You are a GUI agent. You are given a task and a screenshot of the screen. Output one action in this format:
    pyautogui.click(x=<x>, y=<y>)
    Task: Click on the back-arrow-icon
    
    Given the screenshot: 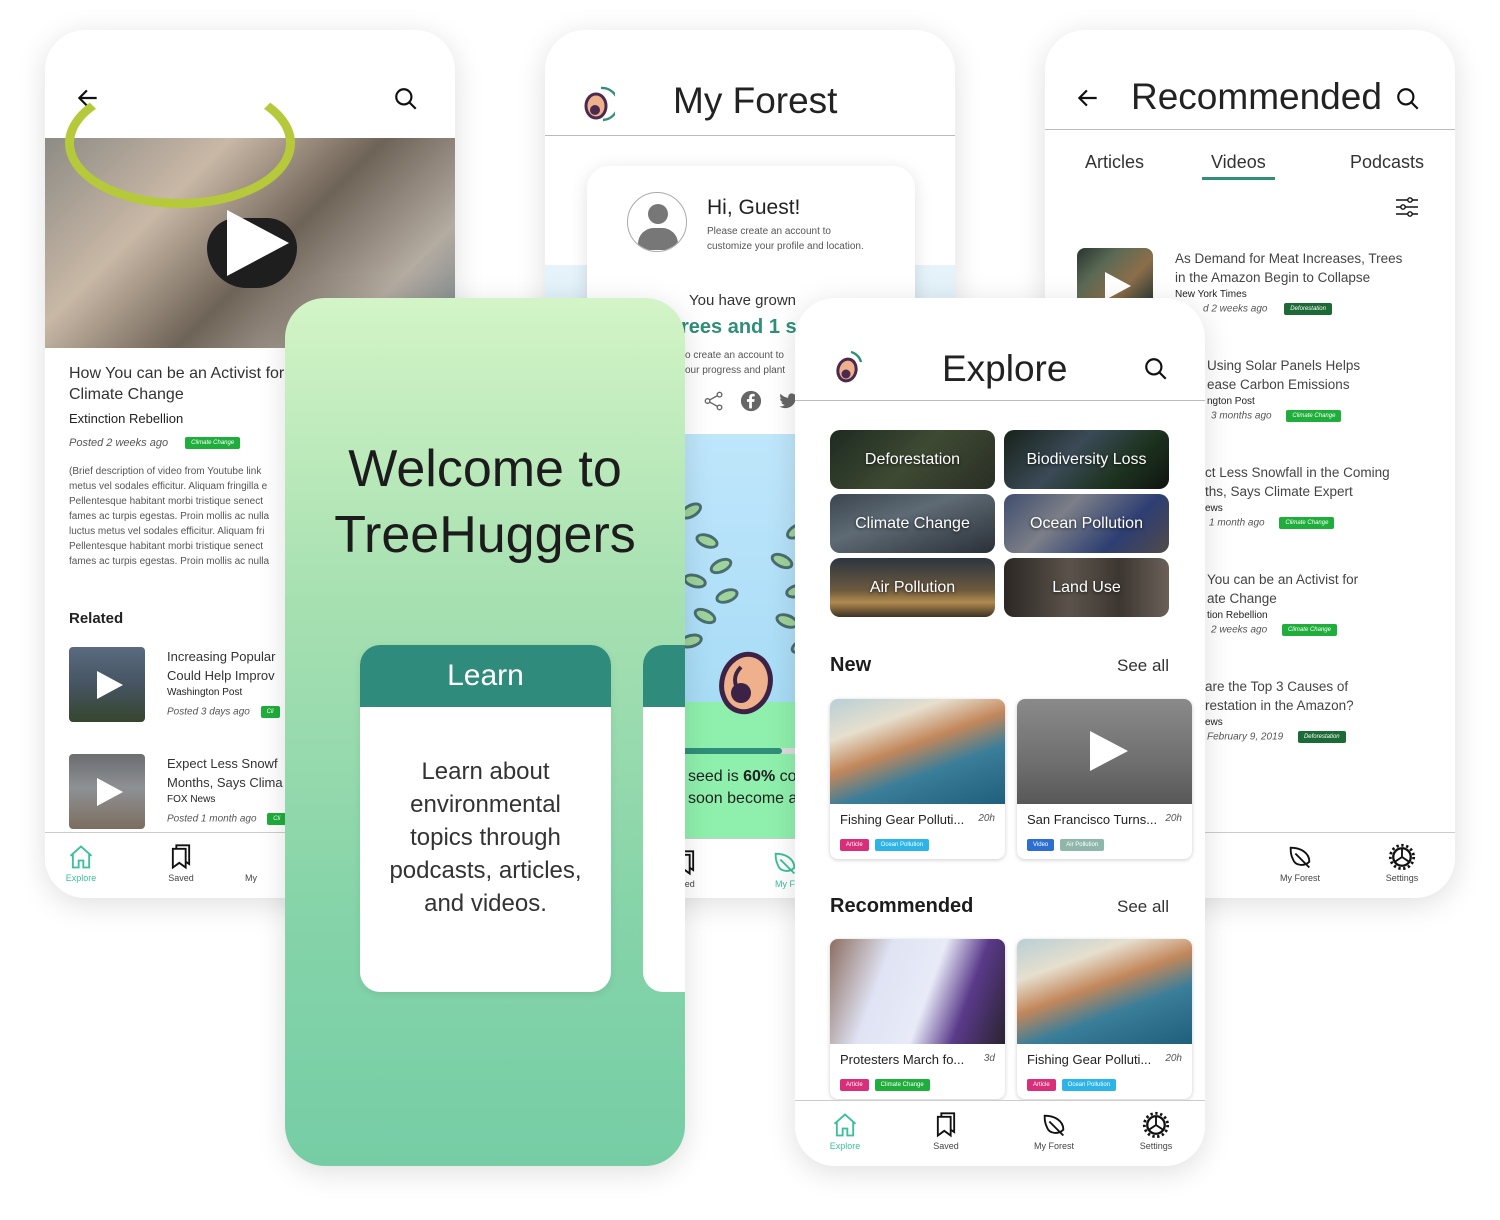 What is the action you would take?
    pyautogui.click(x=1088, y=98)
    